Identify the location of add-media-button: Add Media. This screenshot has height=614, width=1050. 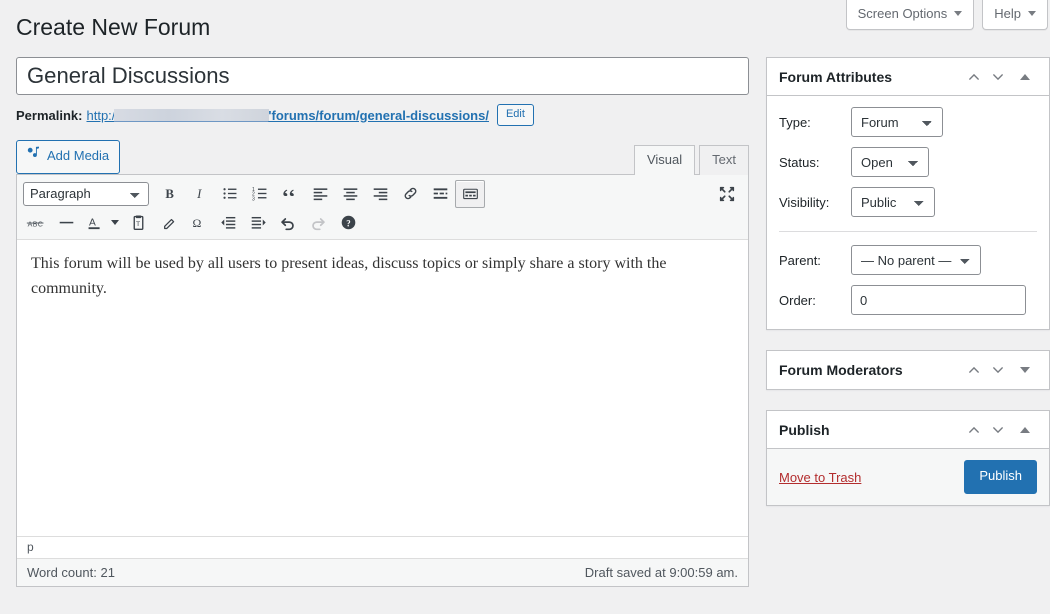
(68, 157).